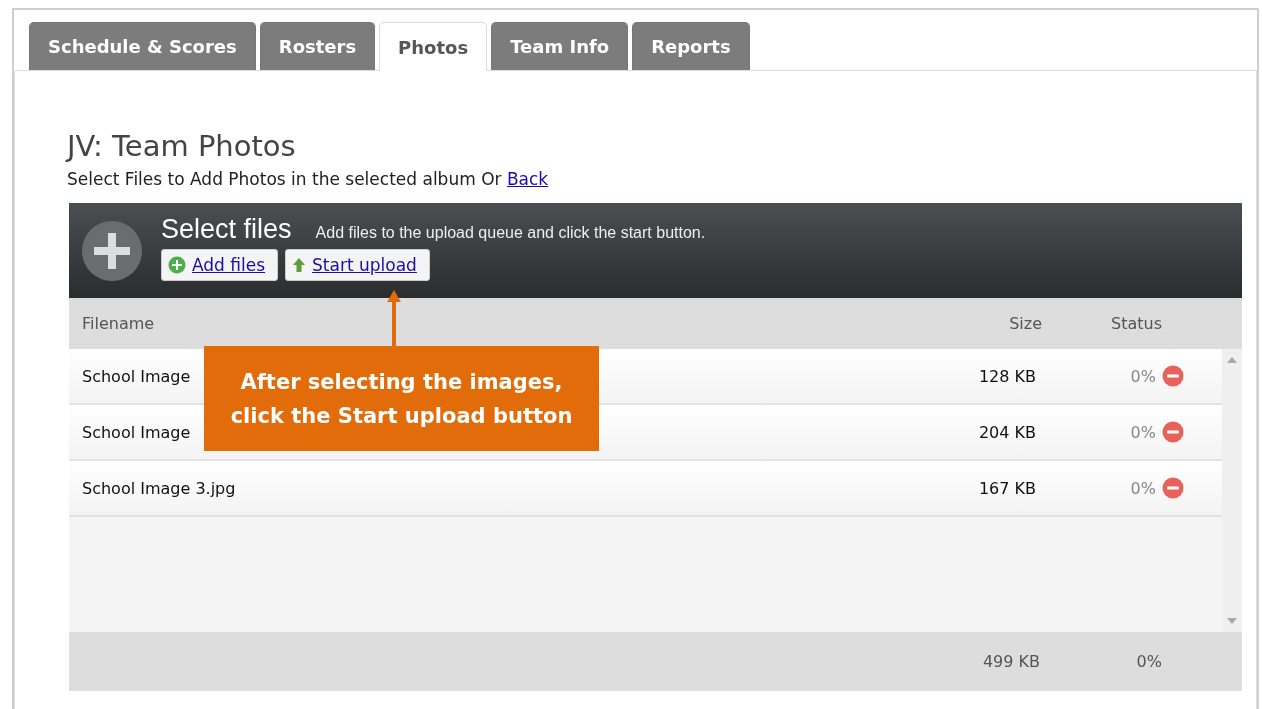 The image size is (1262, 709). I want to click on column-header: Status, so click(1136, 323).